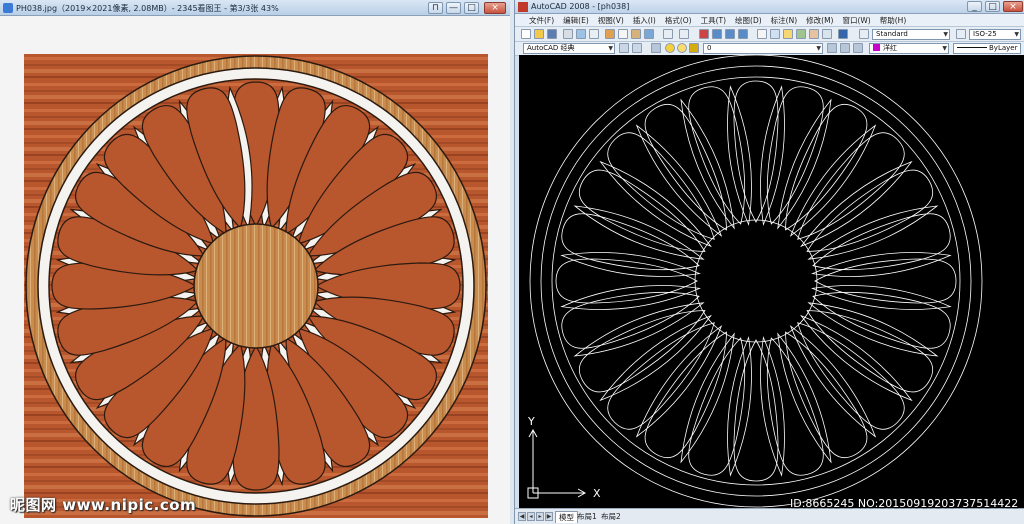  I want to click on cut-icon, so click(610, 34).